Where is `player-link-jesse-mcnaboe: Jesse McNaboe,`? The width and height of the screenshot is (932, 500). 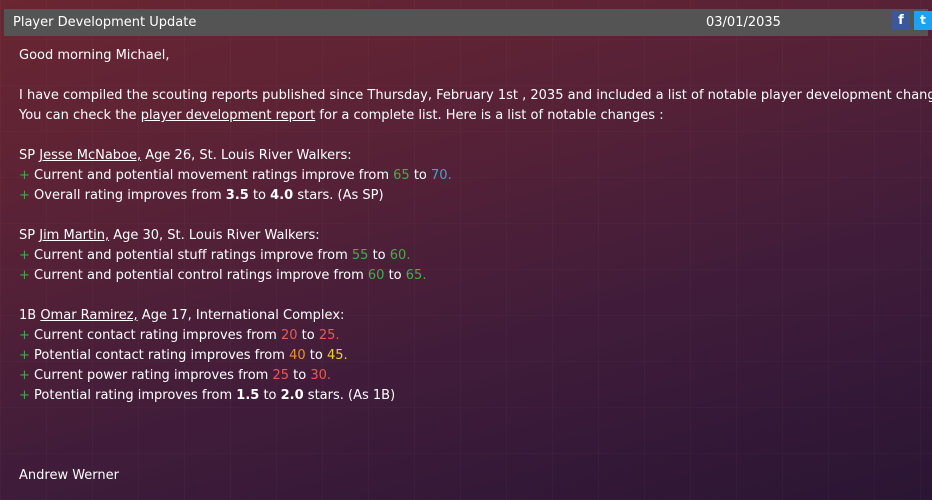 player-link-jesse-mcnaboe: Jesse McNaboe, is located at coordinates (90, 155).